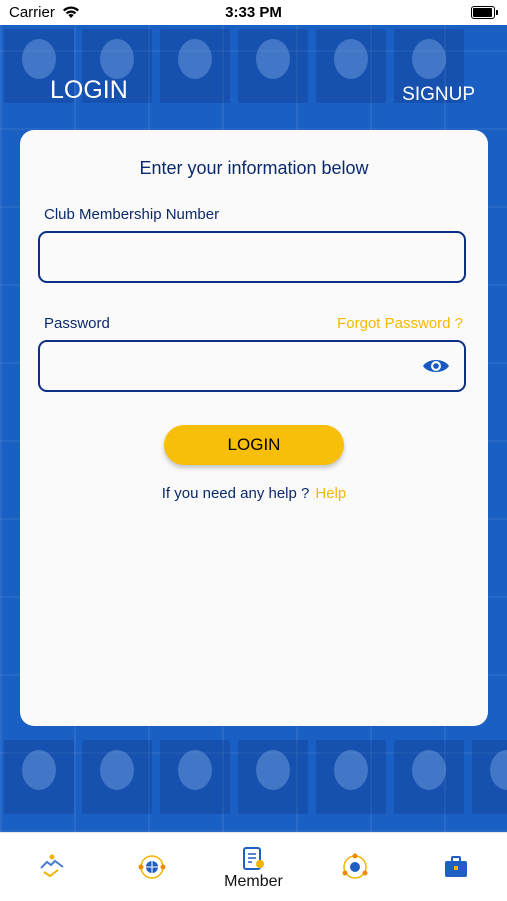  I want to click on membership-number-field, so click(252, 257).